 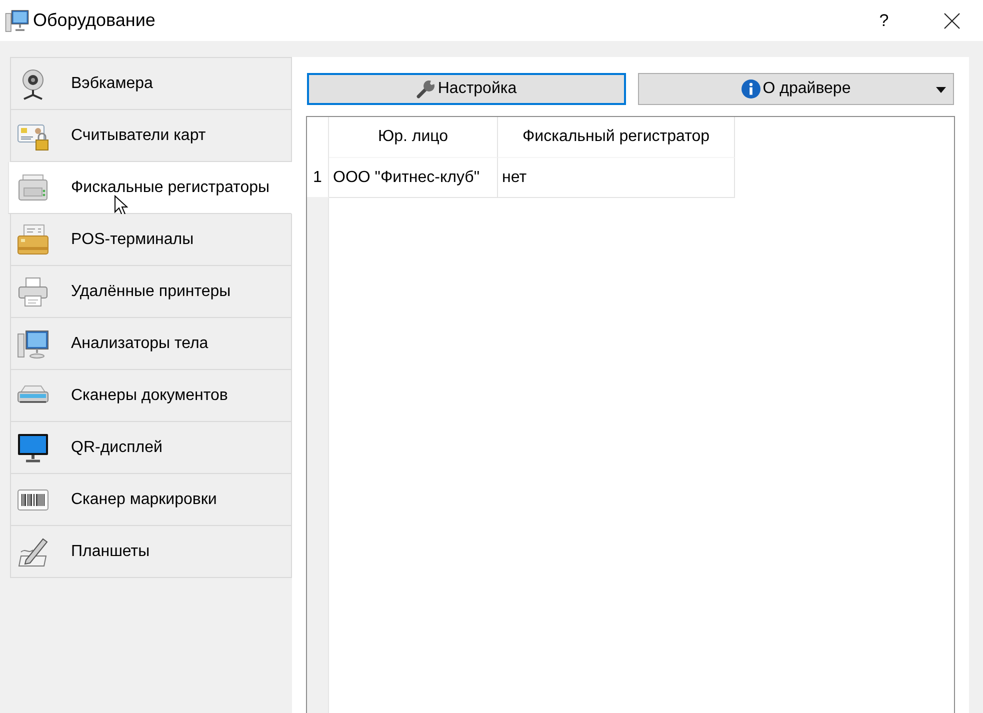 I want to click on column-header: Юр. лицо, so click(x=413, y=137).